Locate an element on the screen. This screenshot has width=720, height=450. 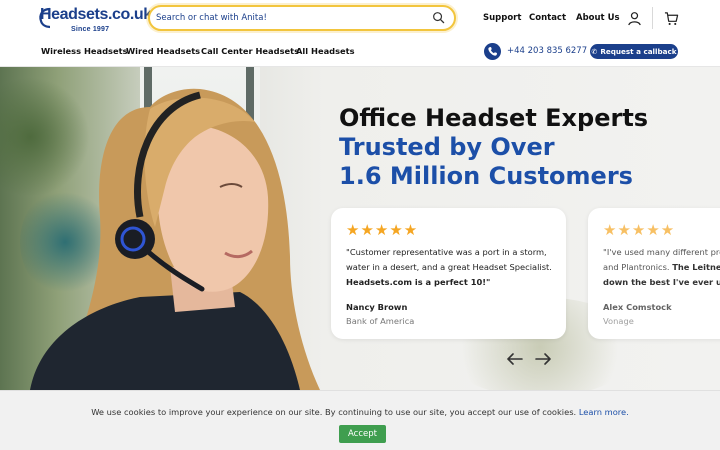
reviewer-company: Vonage is located at coordinates (618, 321).